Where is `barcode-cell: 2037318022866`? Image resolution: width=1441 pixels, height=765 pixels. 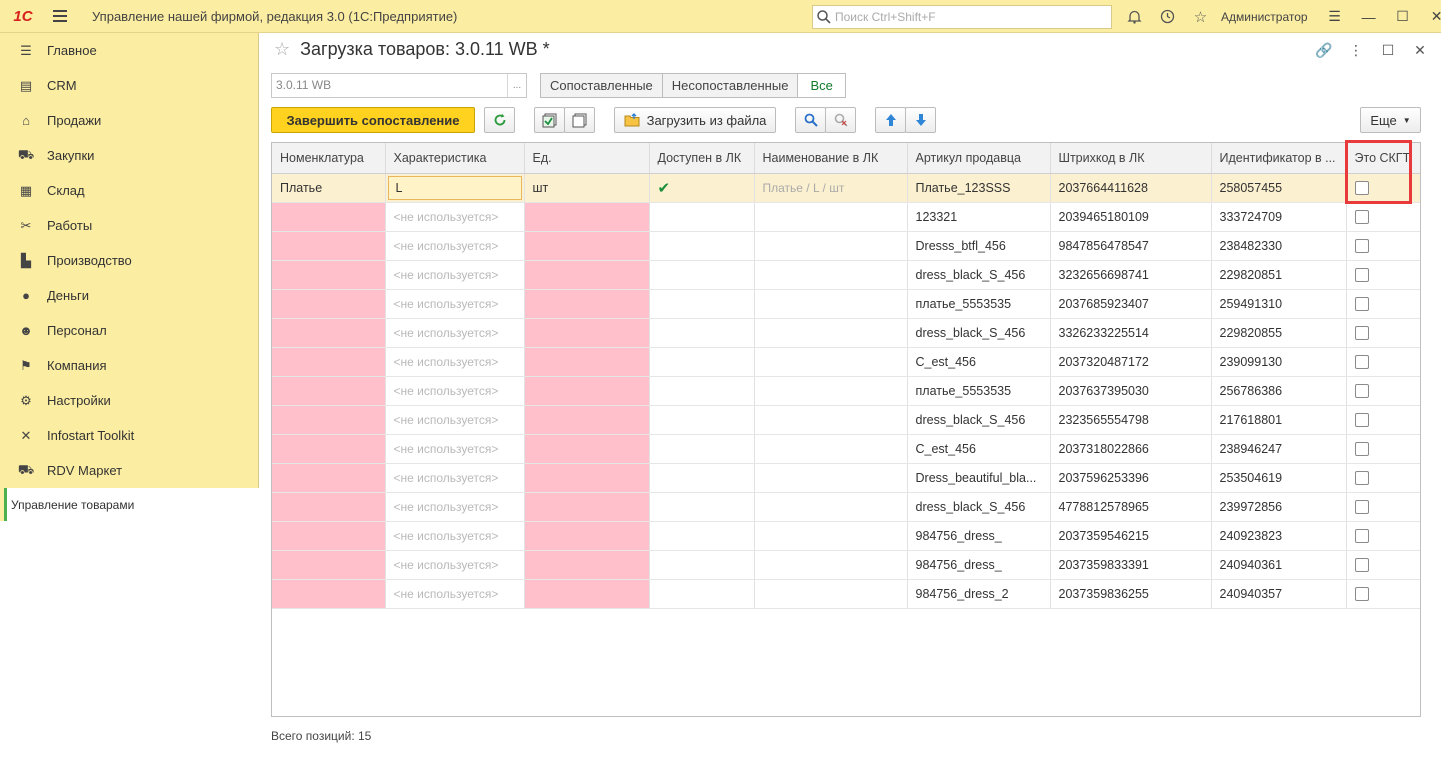
barcode-cell: 2037318022866 is located at coordinates (1131, 449).